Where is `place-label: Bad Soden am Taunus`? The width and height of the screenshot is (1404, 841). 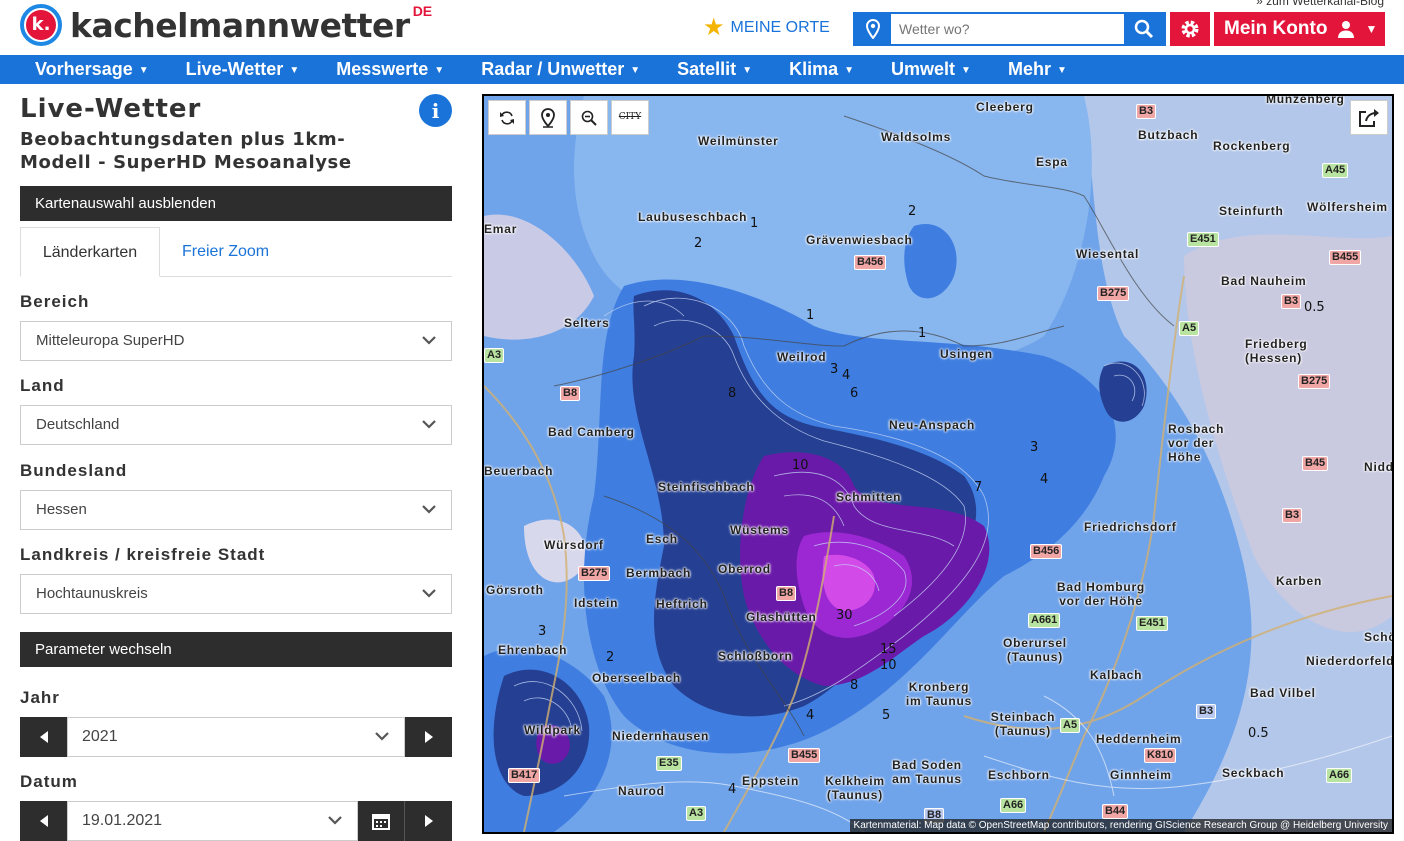 place-label: Bad Soden am Taunus is located at coordinates (927, 772).